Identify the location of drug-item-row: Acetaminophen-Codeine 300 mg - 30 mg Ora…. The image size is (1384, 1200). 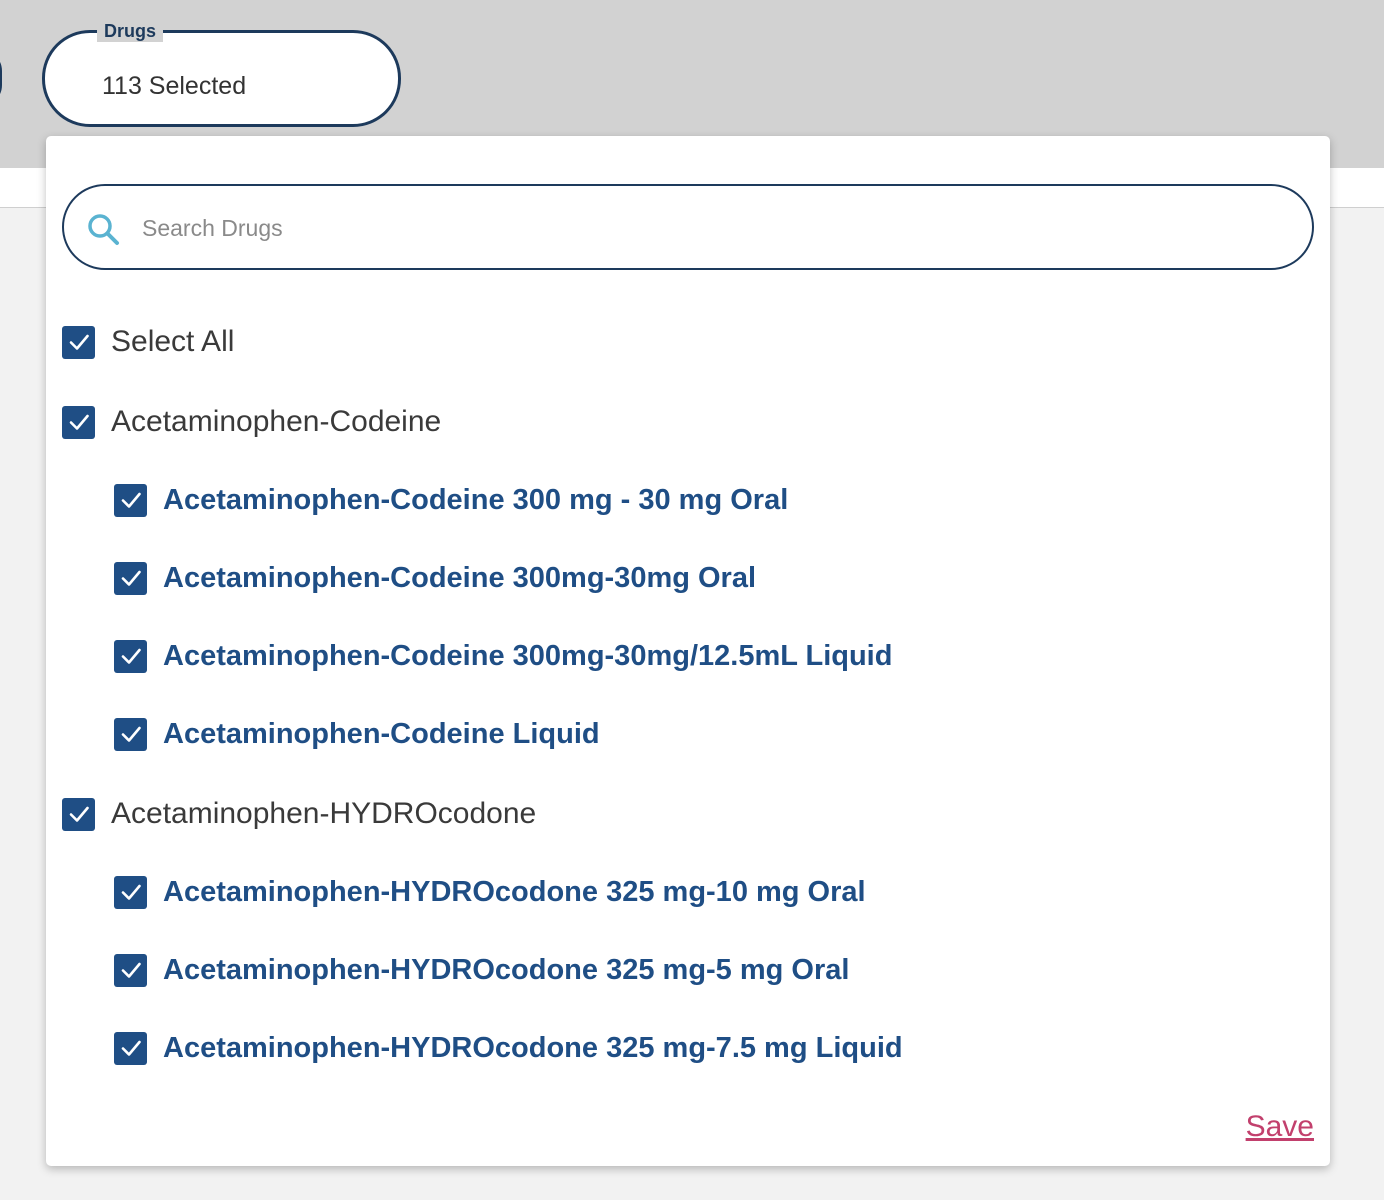
(451, 500).